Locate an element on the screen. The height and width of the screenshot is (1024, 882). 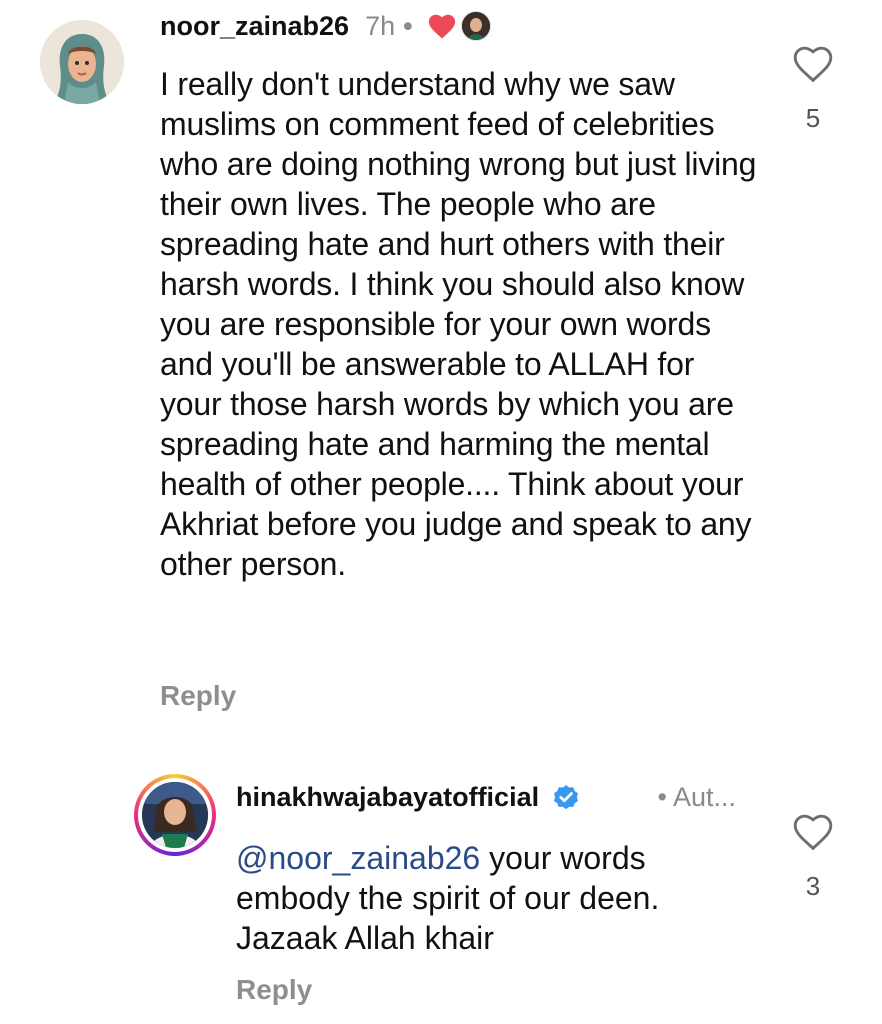
avatar-photo-icon is located at coordinates (175, 815).